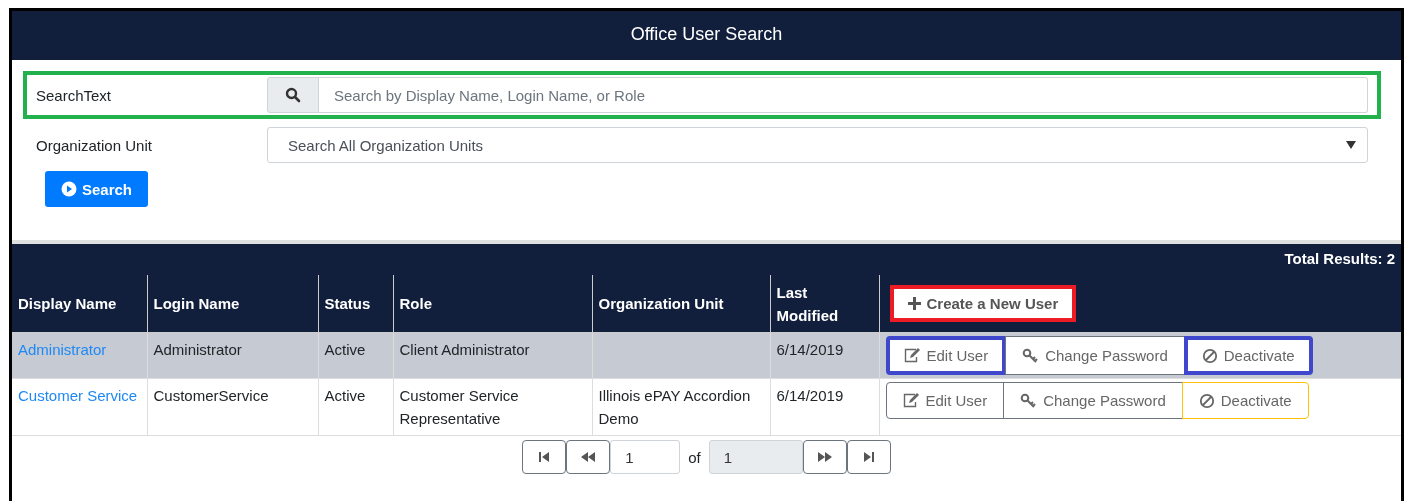  What do you see at coordinates (355, 304) in the screenshot?
I see `column-header: Status` at bounding box center [355, 304].